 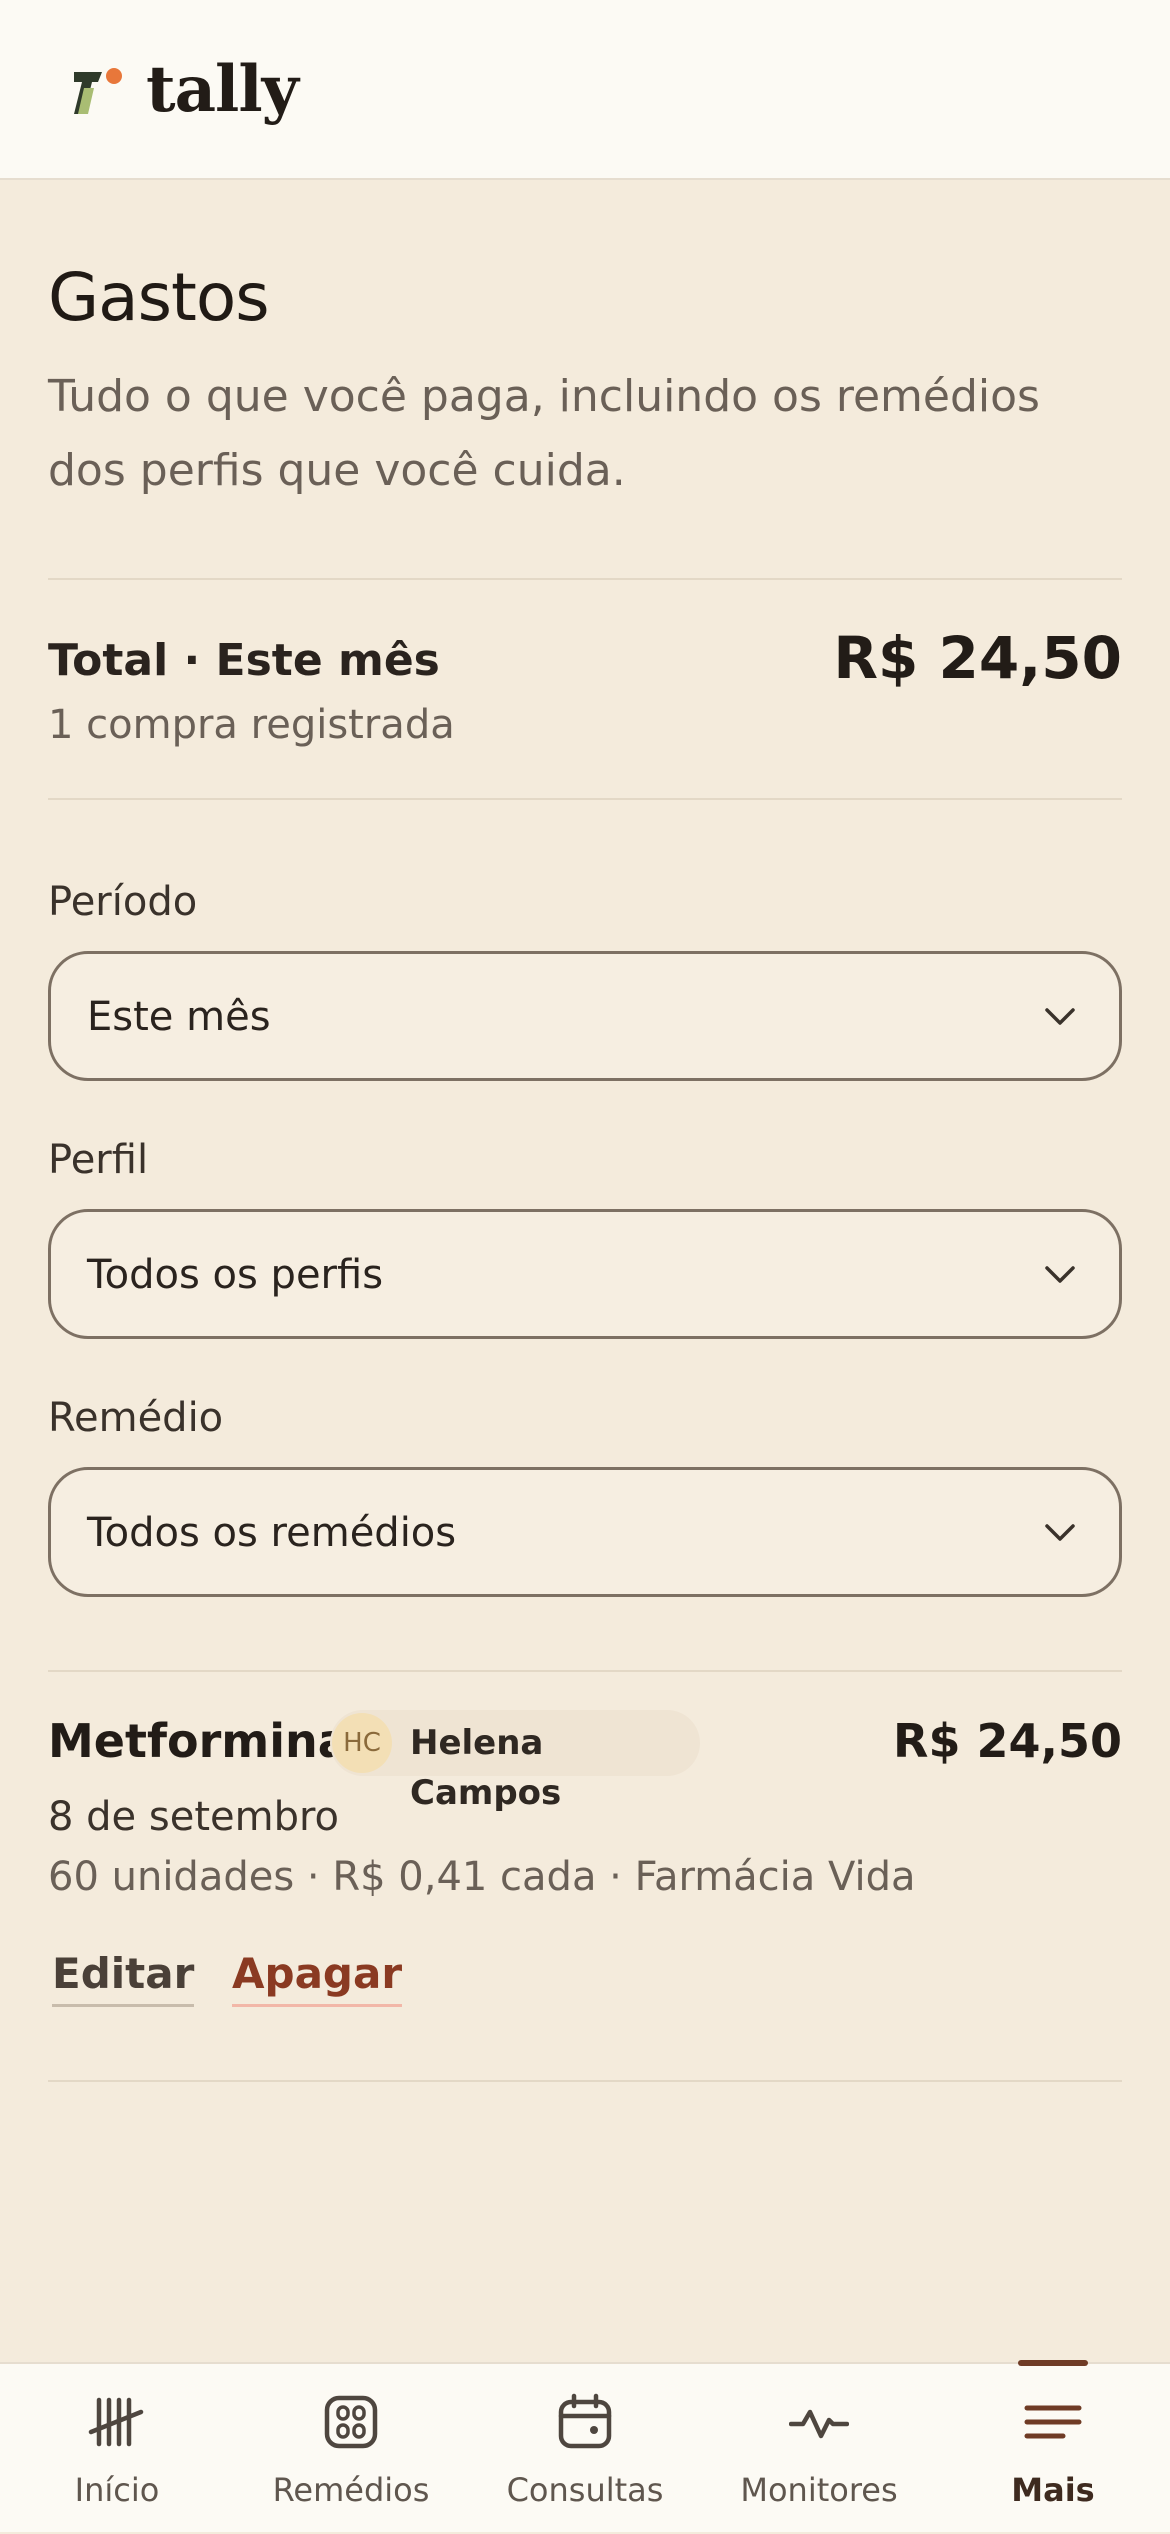 I want to click on tab-label: Início, so click(x=117, y=2490).